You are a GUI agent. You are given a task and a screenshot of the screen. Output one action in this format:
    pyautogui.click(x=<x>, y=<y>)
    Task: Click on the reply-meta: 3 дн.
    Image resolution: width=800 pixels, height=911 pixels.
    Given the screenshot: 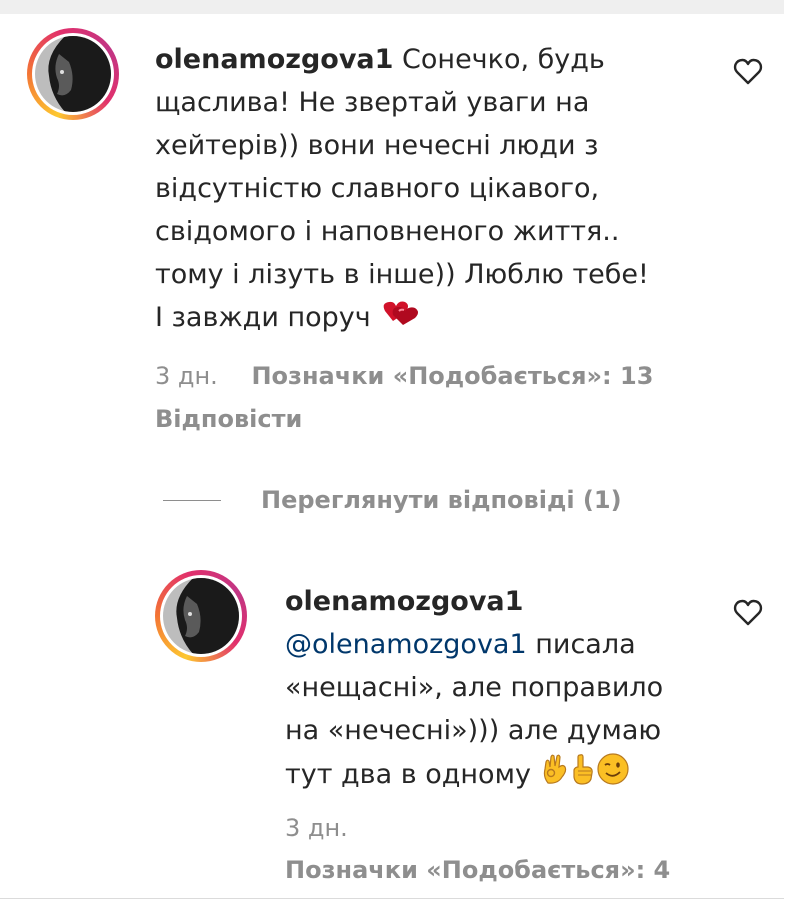 What is the action you would take?
    pyautogui.click(x=329, y=828)
    